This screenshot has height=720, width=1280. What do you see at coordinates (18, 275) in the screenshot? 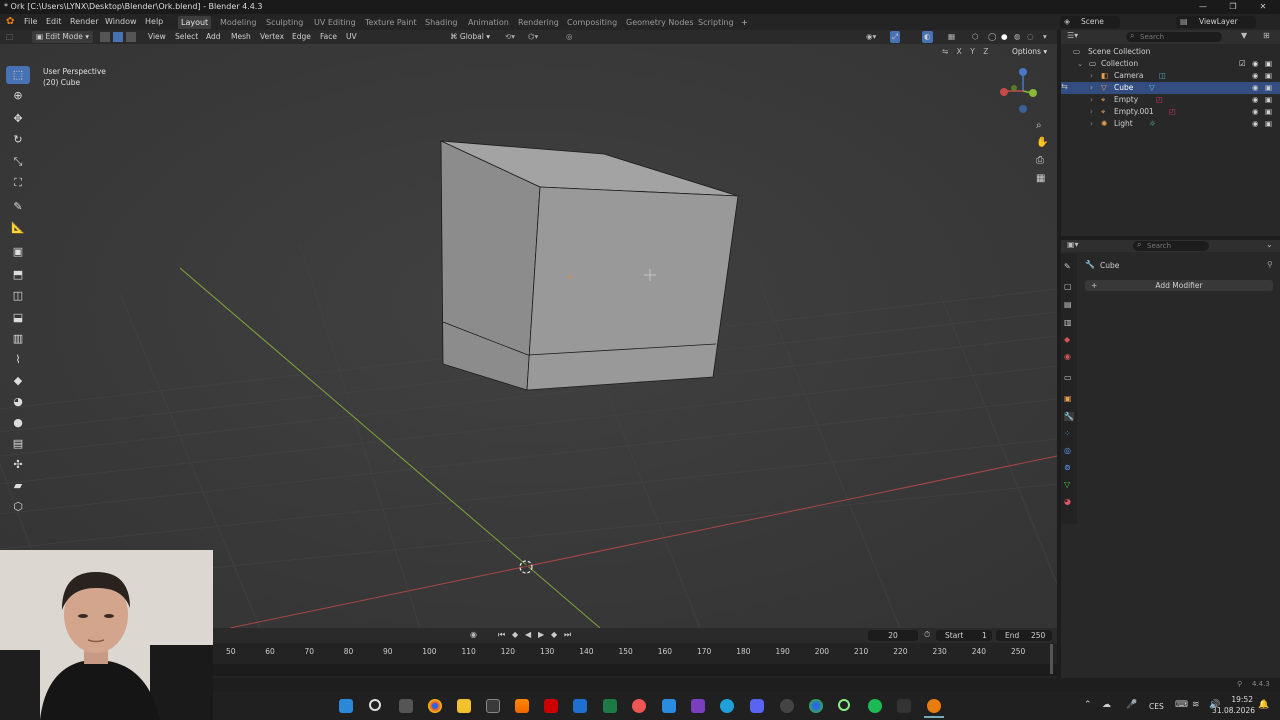
I see `extrude-tool-icon: ⬒` at bounding box center [18, 275].